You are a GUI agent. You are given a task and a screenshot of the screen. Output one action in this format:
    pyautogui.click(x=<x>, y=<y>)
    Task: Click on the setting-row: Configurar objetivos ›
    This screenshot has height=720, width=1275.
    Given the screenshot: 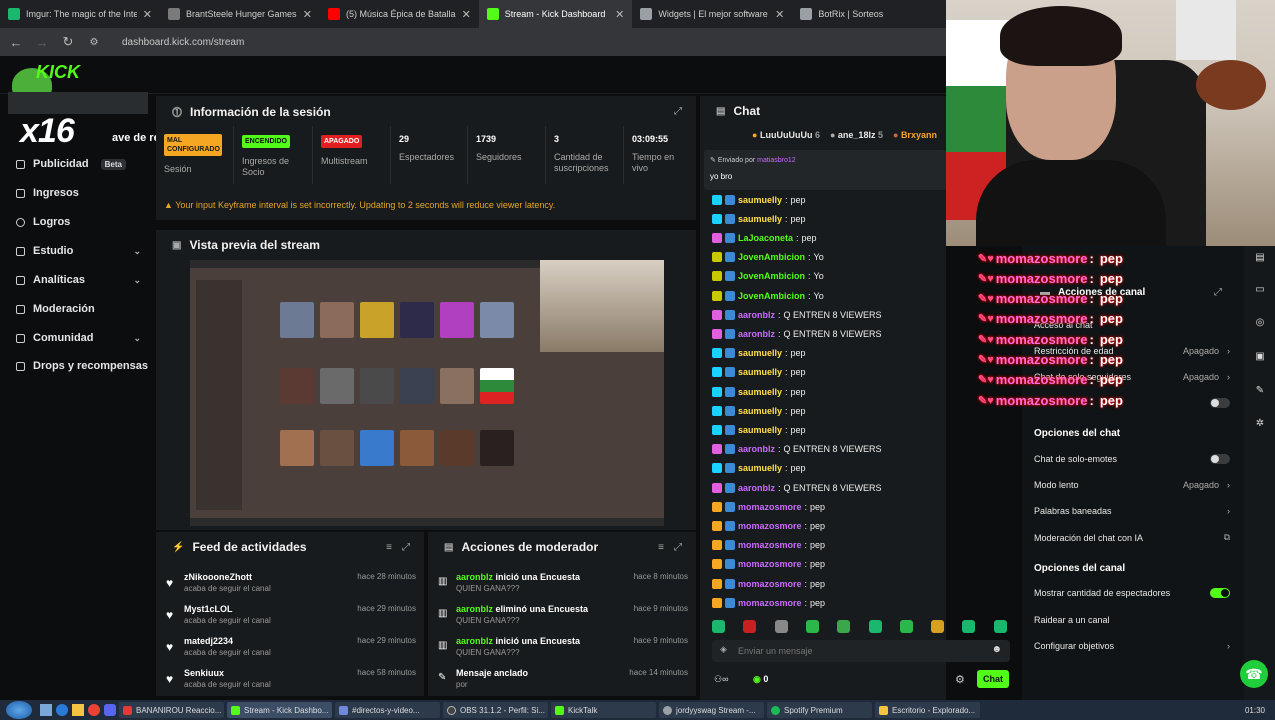 What is the action you would take?
    pyautogui.click(x=1132, y=646)
    